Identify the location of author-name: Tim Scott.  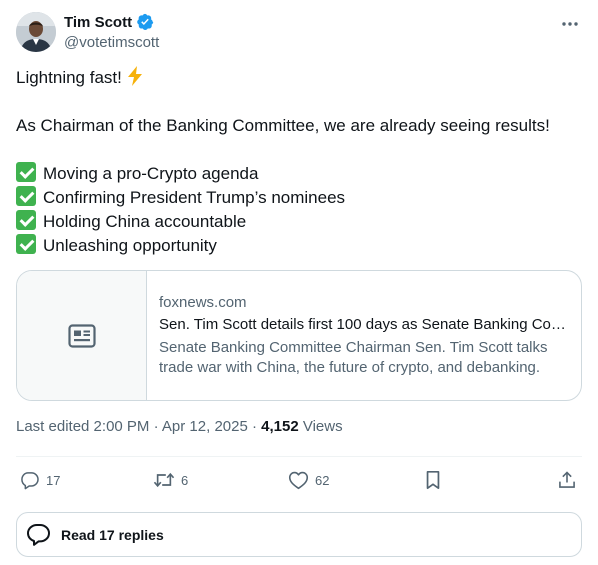
(98, 22).